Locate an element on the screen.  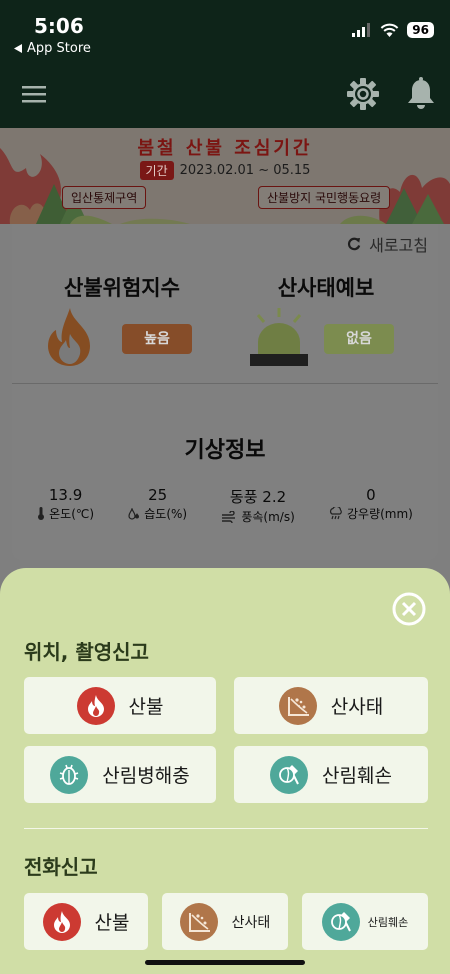
location-report-landslide-button: 산사태 is located at coordinates (331, 705).